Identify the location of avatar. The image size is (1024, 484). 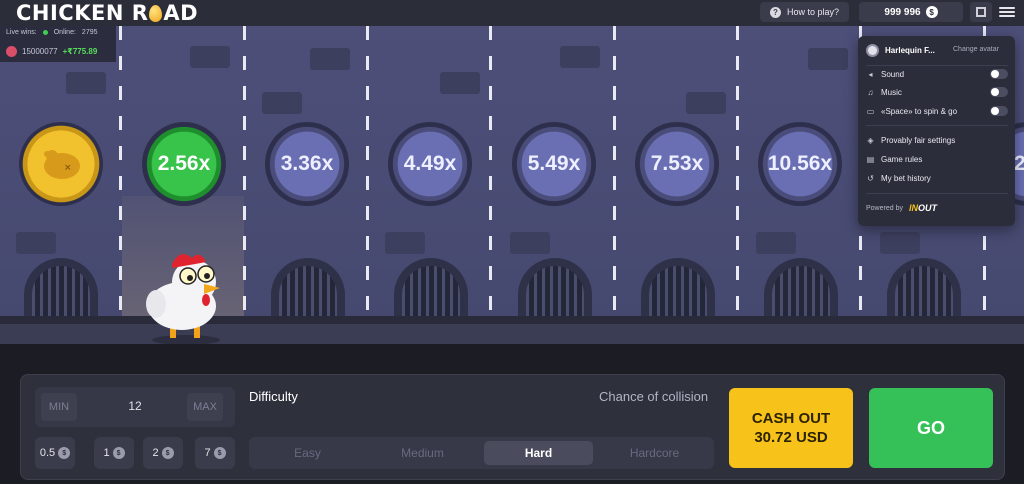
(11, 51).